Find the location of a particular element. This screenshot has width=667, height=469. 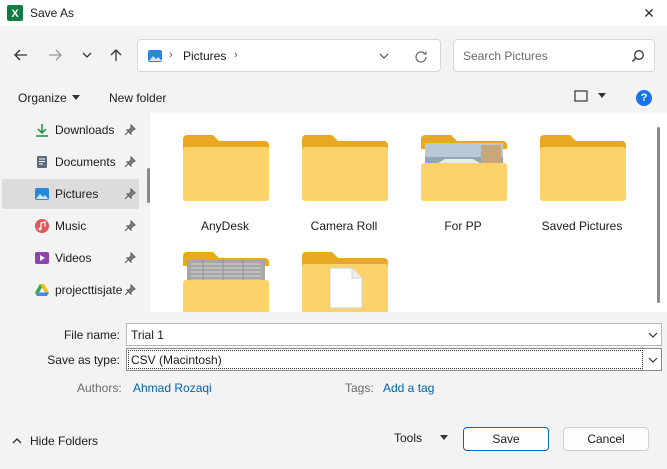

folder-file-icon is located at coordinates (345, 282).